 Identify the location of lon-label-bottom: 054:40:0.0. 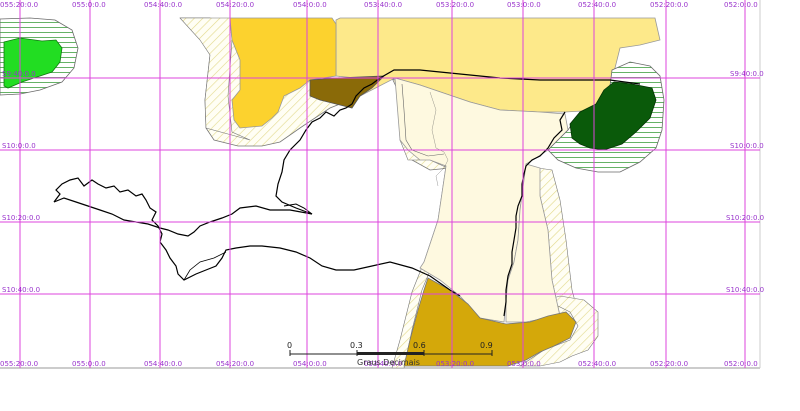
(163, 364).